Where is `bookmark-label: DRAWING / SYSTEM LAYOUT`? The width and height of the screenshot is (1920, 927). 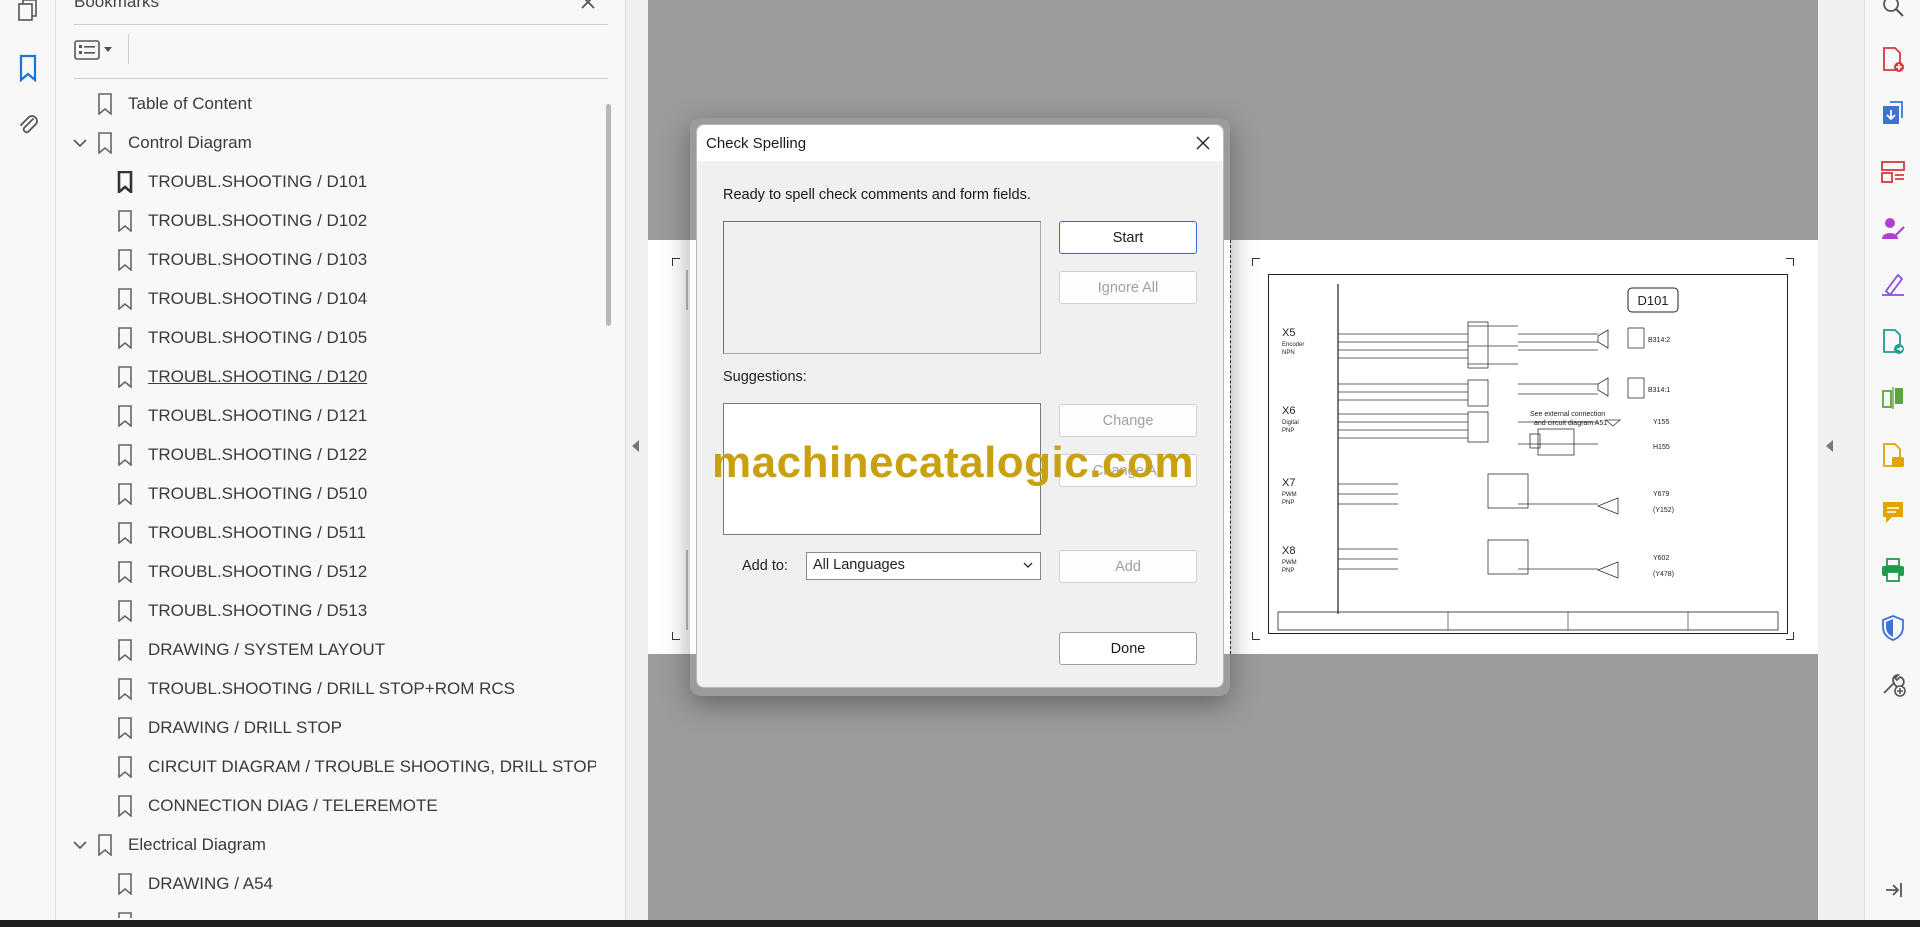
bookmark-label: DRAWING / SYSTEM LAYOUT is located at coordinates (267, 649).